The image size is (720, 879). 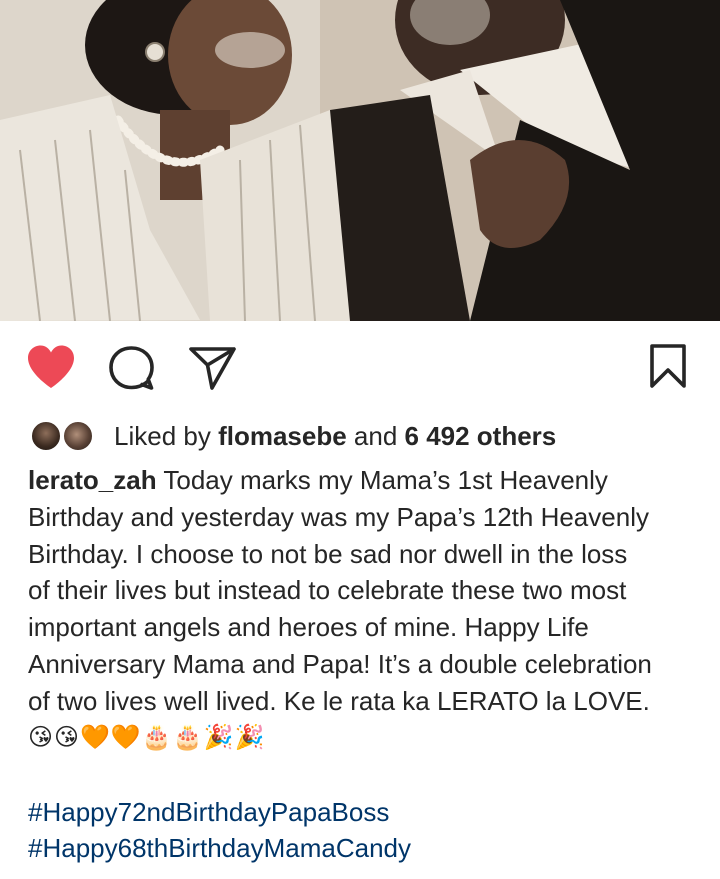 I want to click on comment-icon, so click(x=131, y=368).